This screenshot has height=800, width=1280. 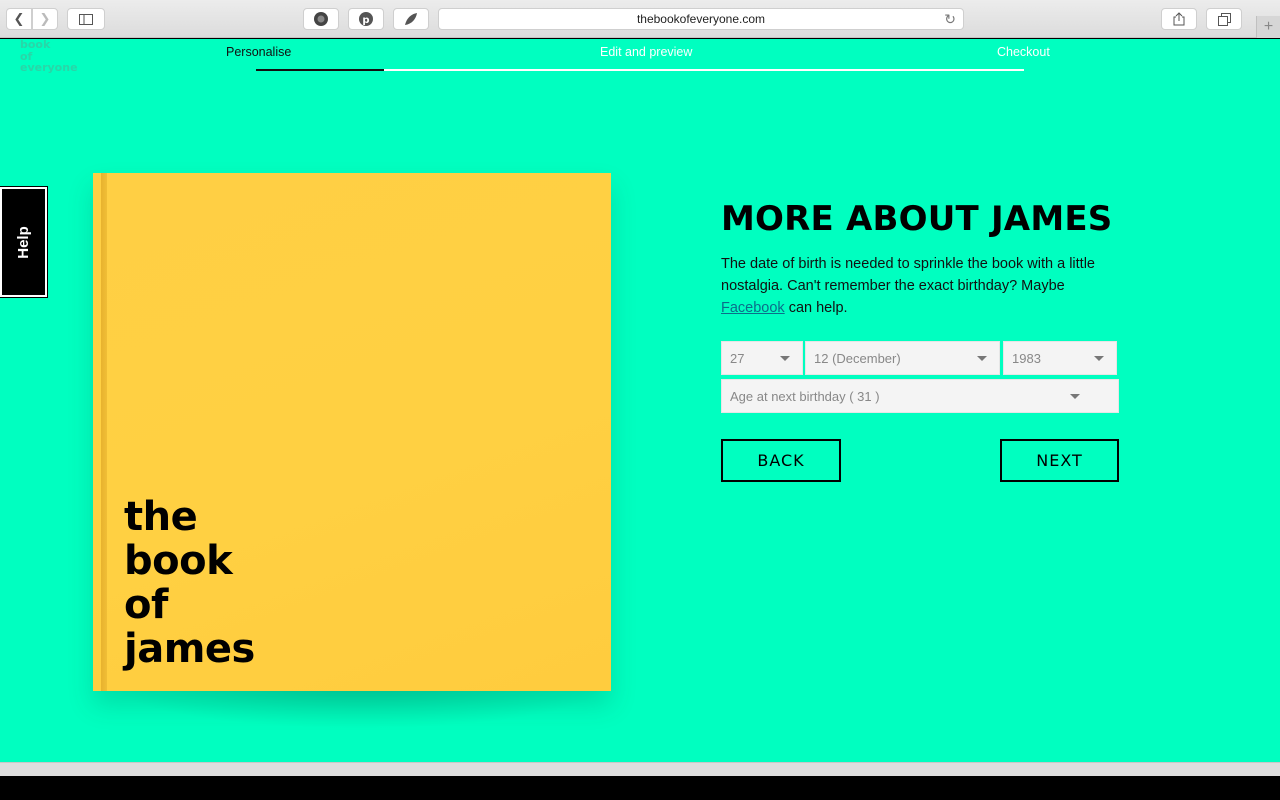 I want to click on url-text: thebookofeveryone.com, so click(x=701, y=19).